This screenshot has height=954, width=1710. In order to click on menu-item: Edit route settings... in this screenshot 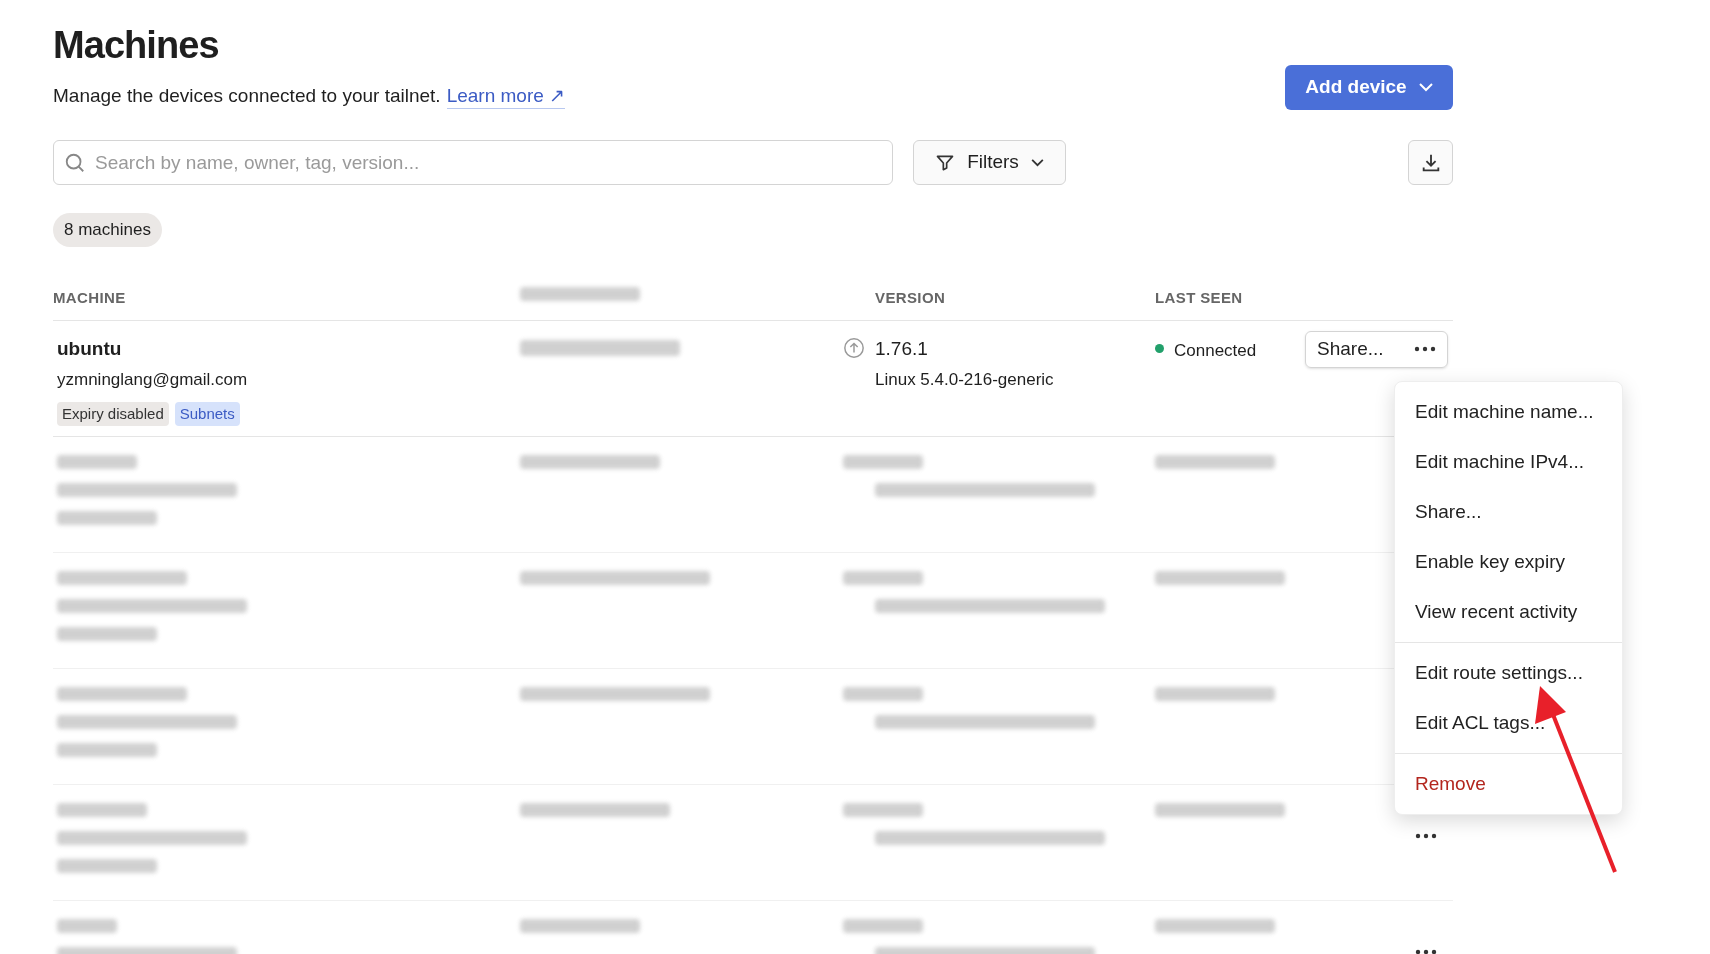, I will do `click(1508, 673)`.